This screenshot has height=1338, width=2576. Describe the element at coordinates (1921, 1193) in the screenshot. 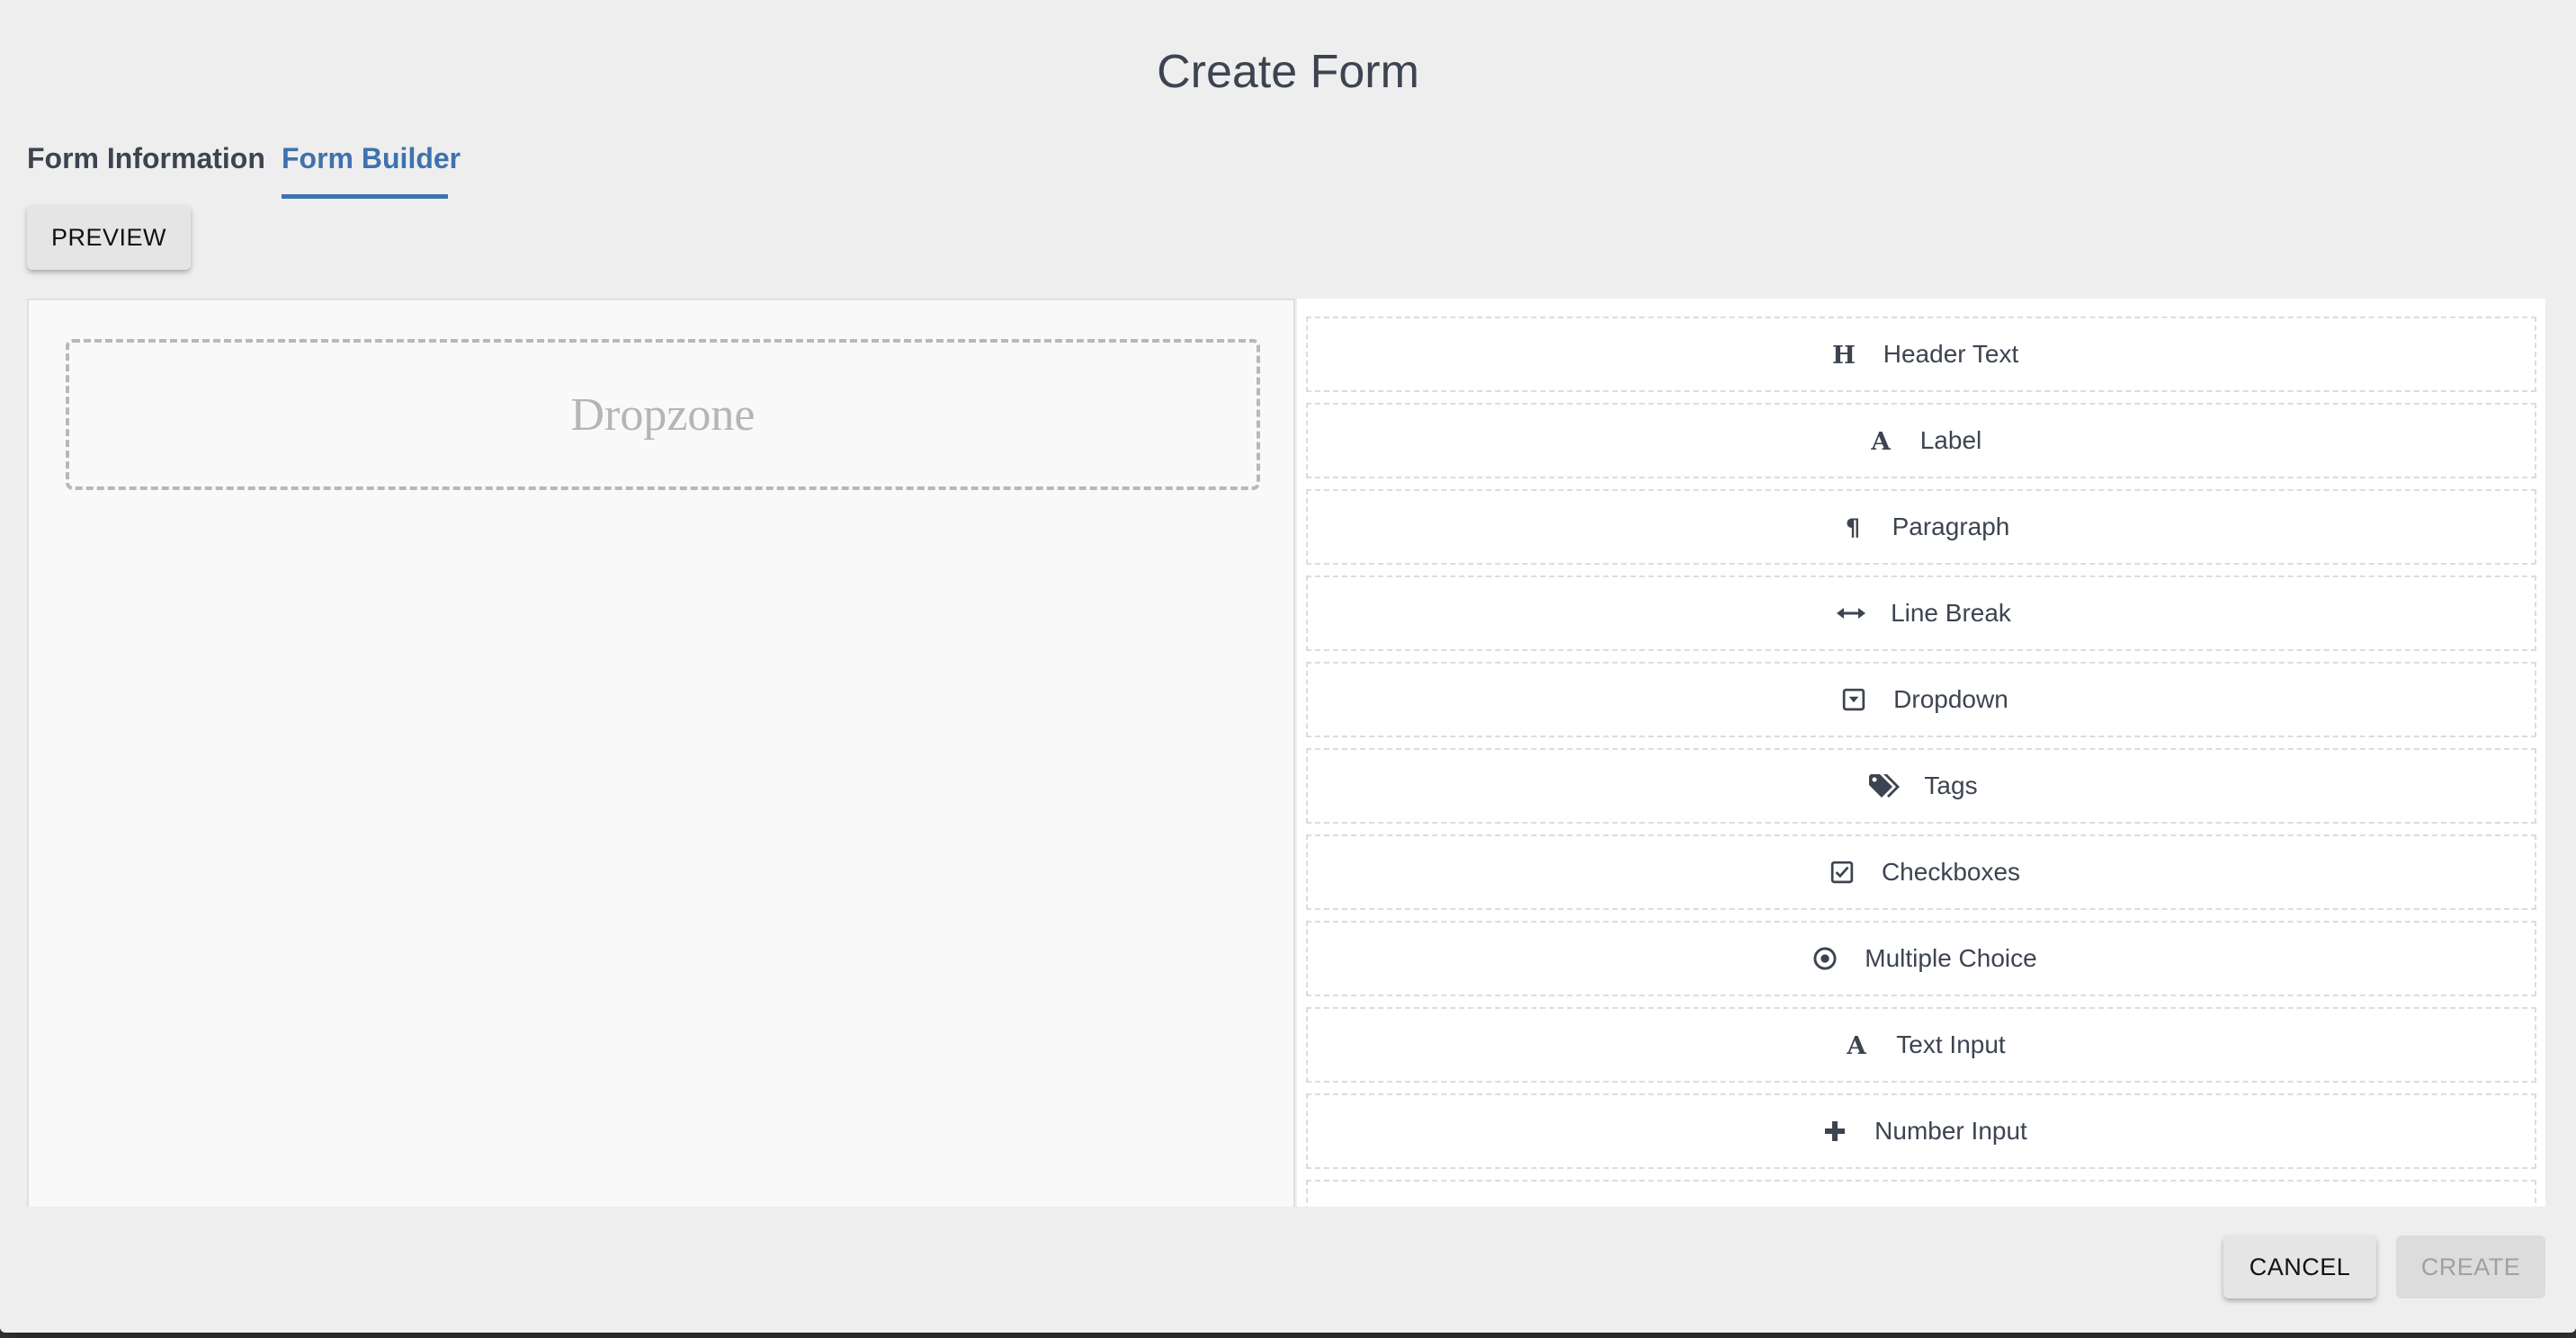

I see `toolbox-item-partial` at that location.